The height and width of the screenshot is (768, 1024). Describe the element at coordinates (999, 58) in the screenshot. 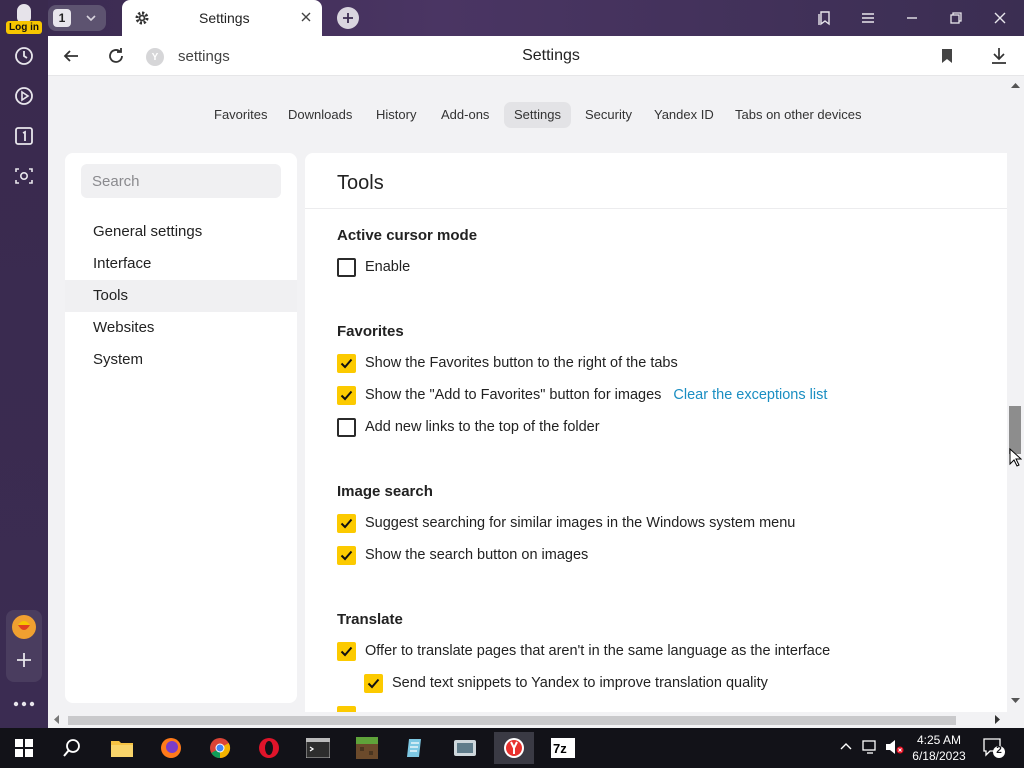

I see `download-icon` at that location.